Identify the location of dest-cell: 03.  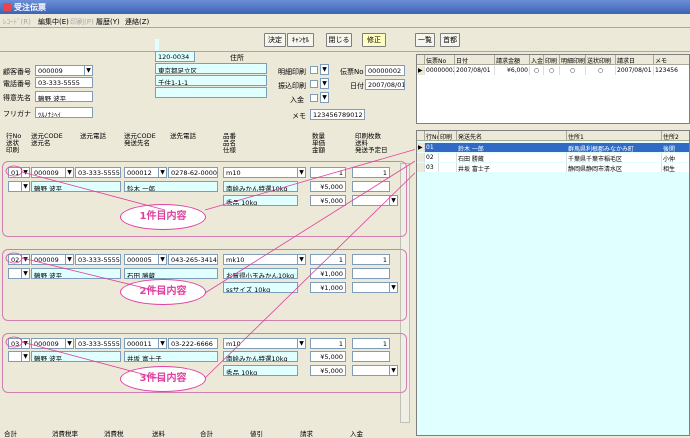
(432, 167).